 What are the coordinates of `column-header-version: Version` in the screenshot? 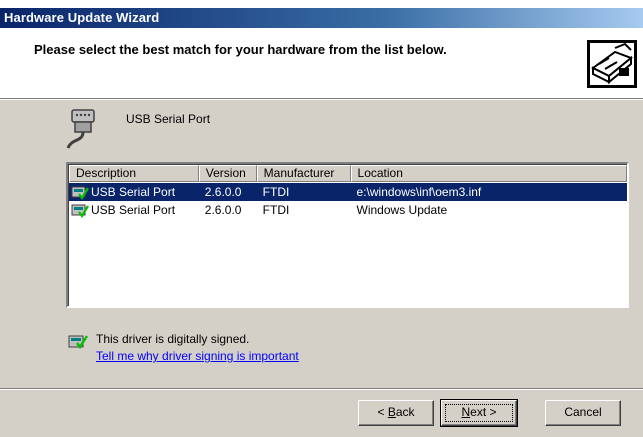 It's located at (227, 173).